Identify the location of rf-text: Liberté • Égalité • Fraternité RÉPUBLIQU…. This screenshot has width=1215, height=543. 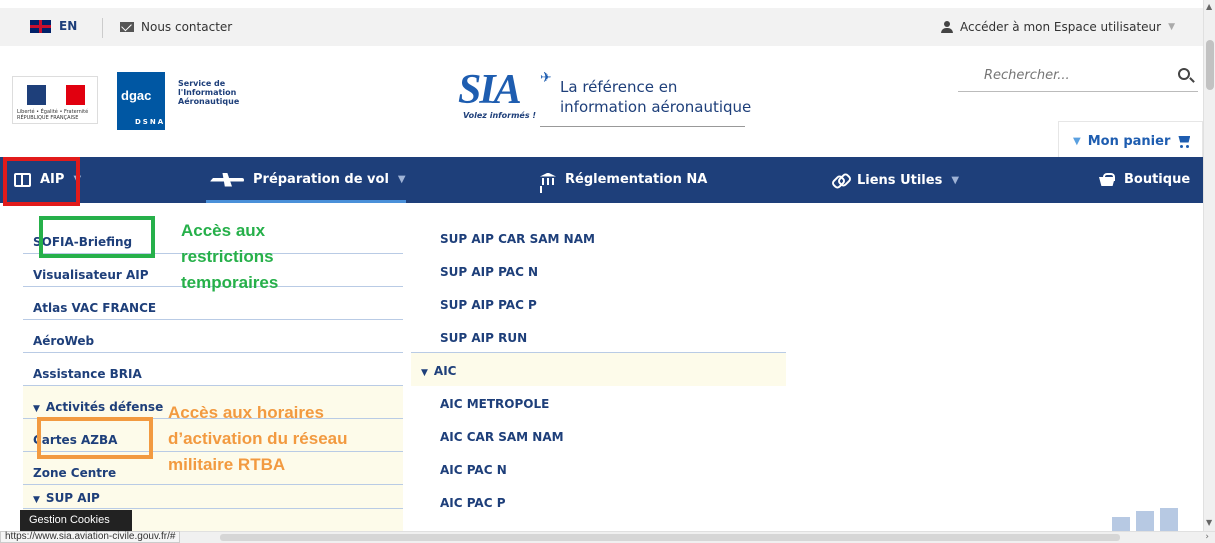
(53, 115).